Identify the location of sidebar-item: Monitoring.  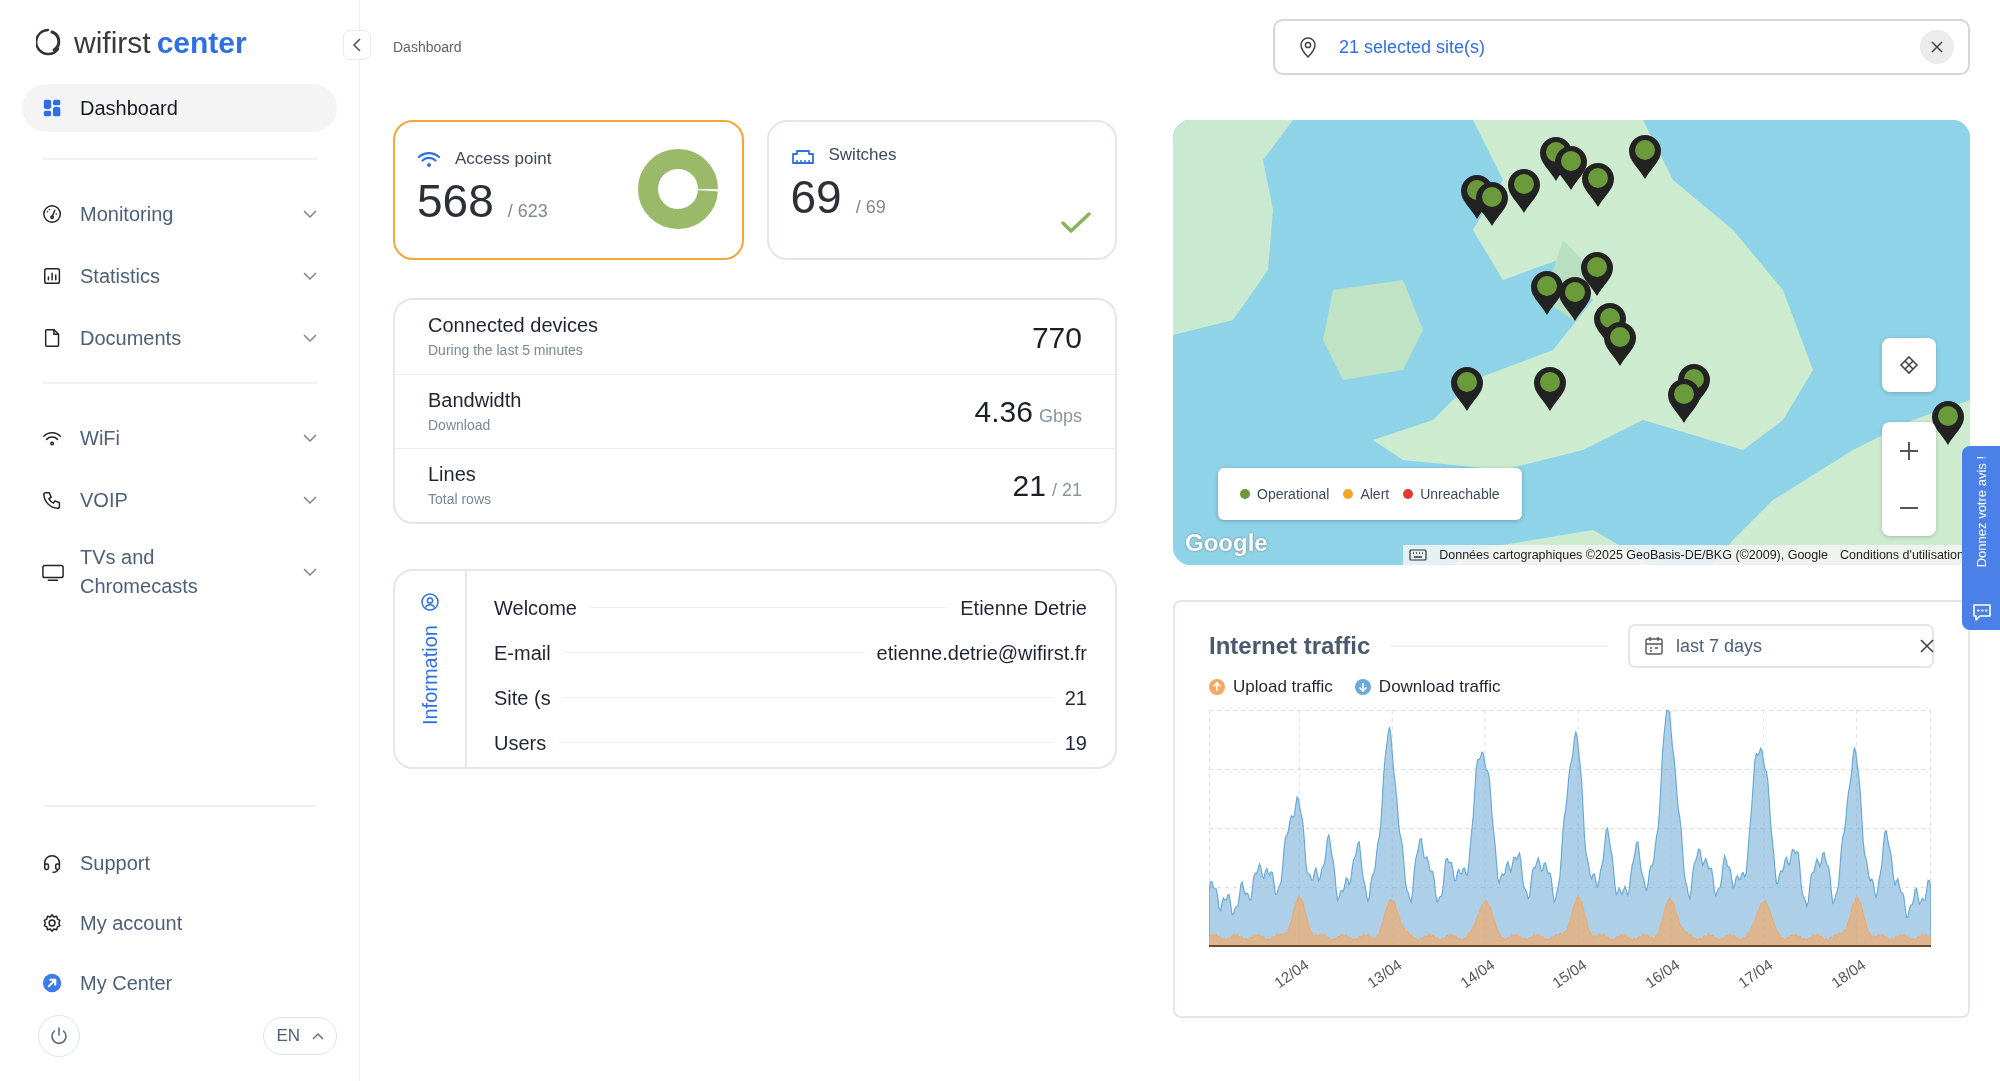
(179, 214).